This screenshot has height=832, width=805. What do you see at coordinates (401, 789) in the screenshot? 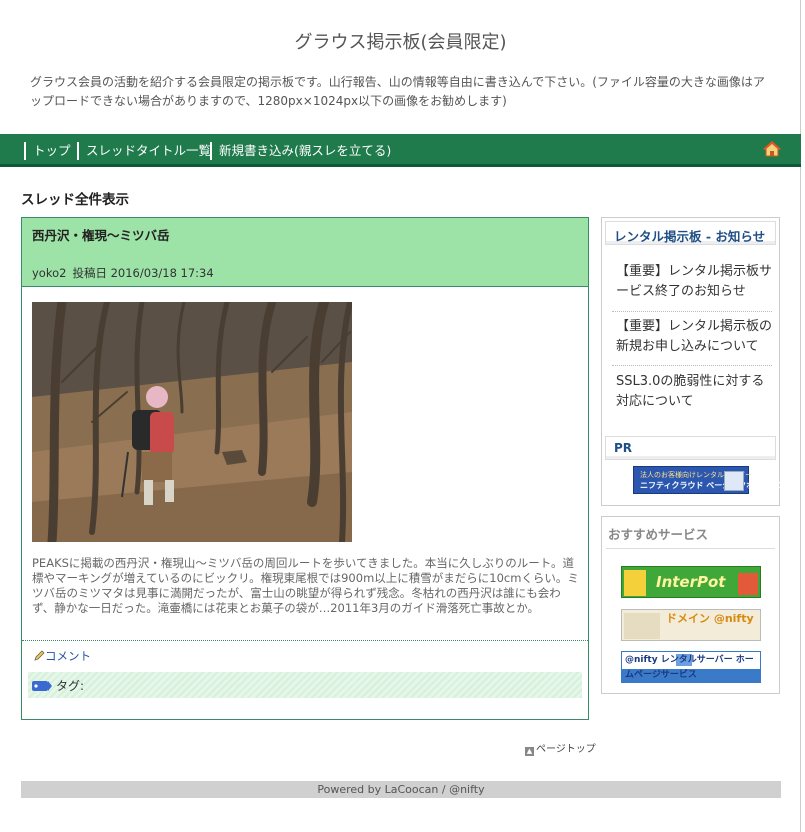
I see `footer: Powered by LaCoocan / @nifty` at bounding box center [401, 789].